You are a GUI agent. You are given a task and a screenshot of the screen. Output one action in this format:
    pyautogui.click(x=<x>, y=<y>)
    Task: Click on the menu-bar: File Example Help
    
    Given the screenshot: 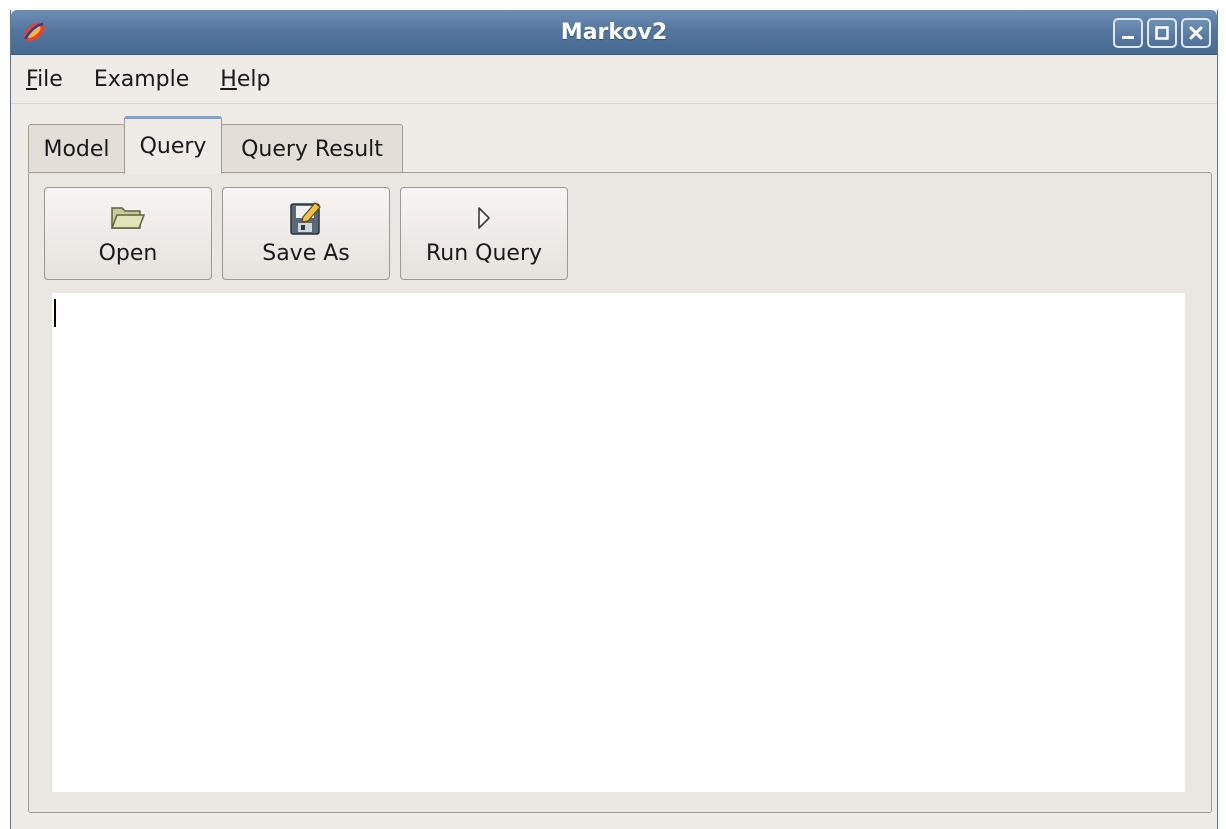 What is the action you would take?
    pyautogui.click(x=614, y=80)
    